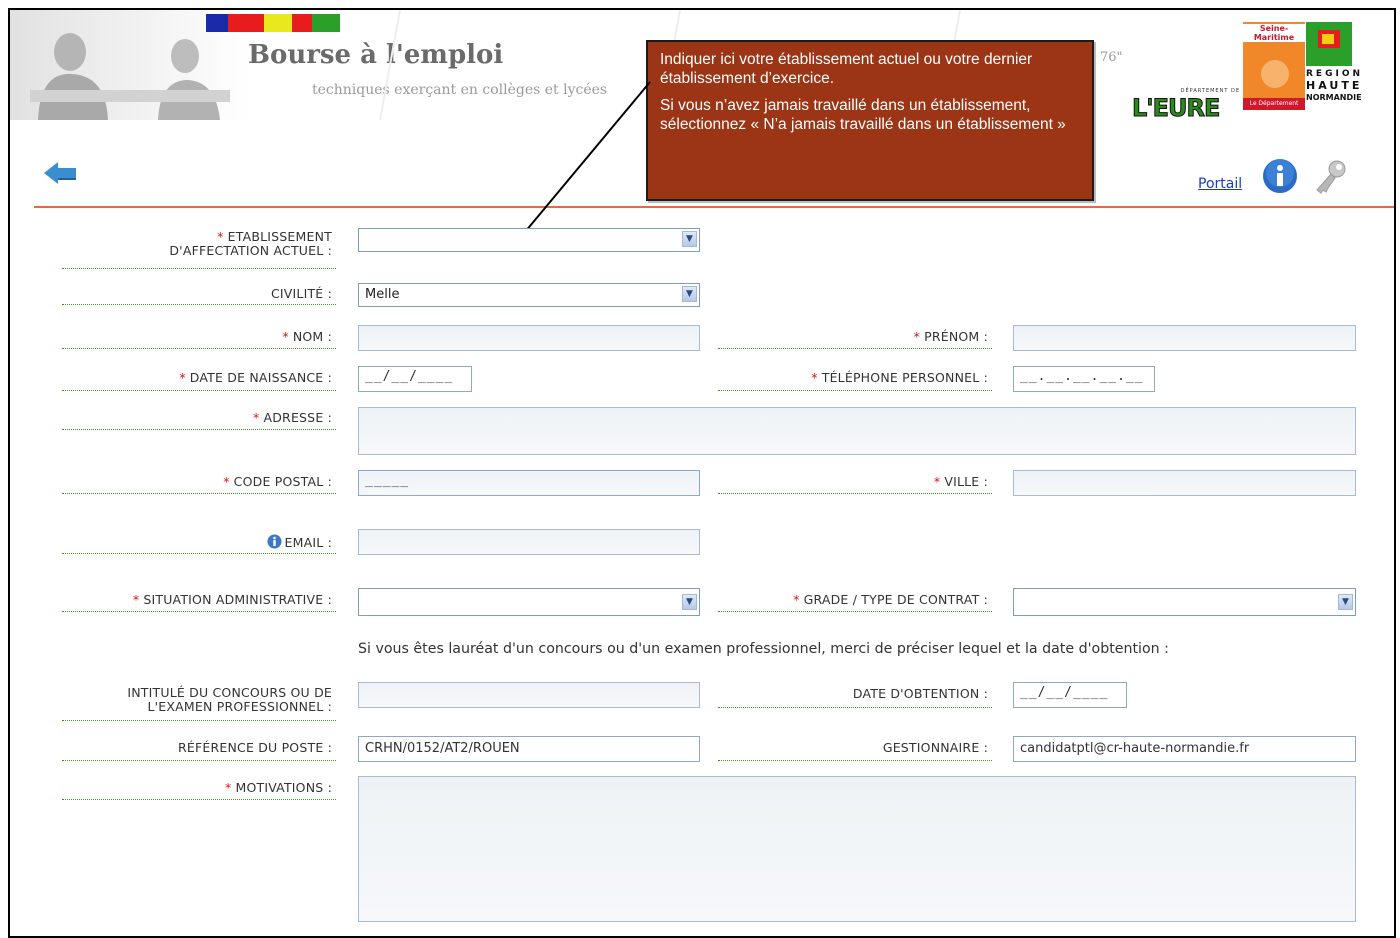 This screenshot has width=1400, height=938. I want to click on reference-input: CRHN/0152/AT2/ROUEN, so click(529, 749).